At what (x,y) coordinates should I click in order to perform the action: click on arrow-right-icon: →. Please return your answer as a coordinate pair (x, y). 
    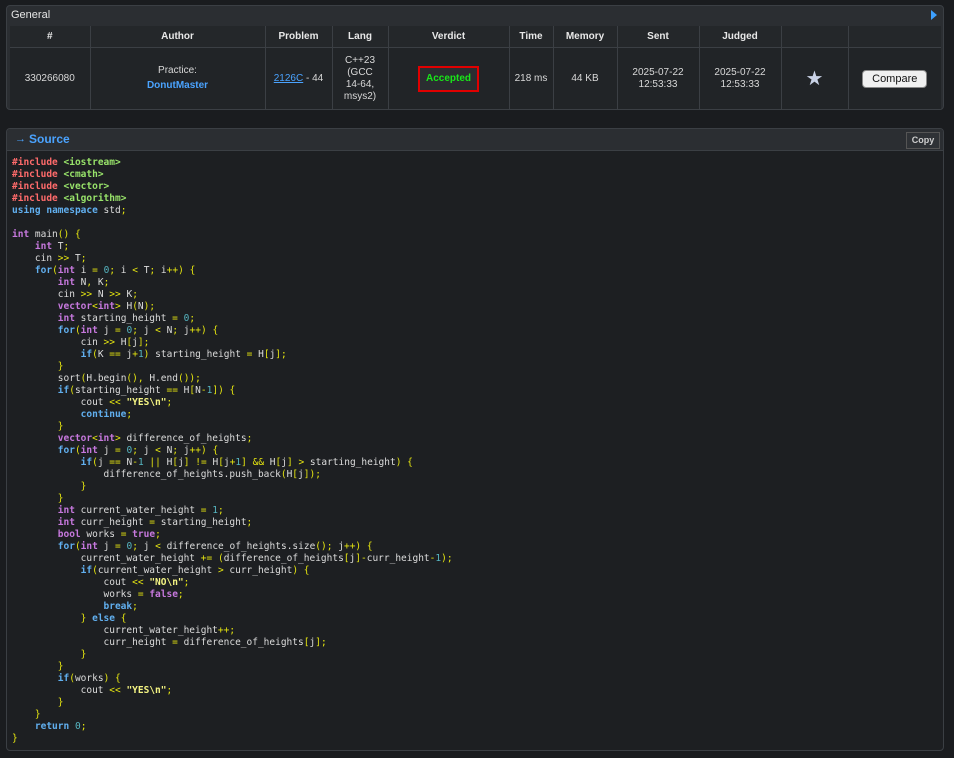
    Looking at the image, I should click on (20, 139).